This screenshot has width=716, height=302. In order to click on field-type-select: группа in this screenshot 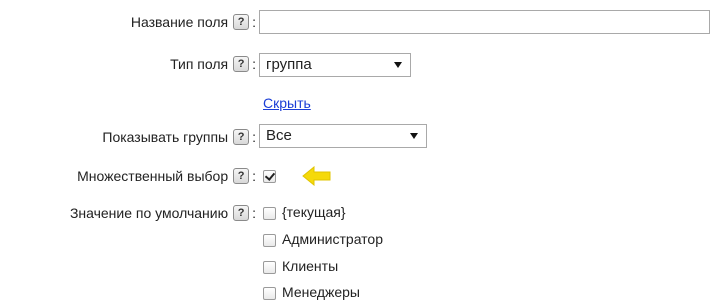, I will do `click(335, 65)`.